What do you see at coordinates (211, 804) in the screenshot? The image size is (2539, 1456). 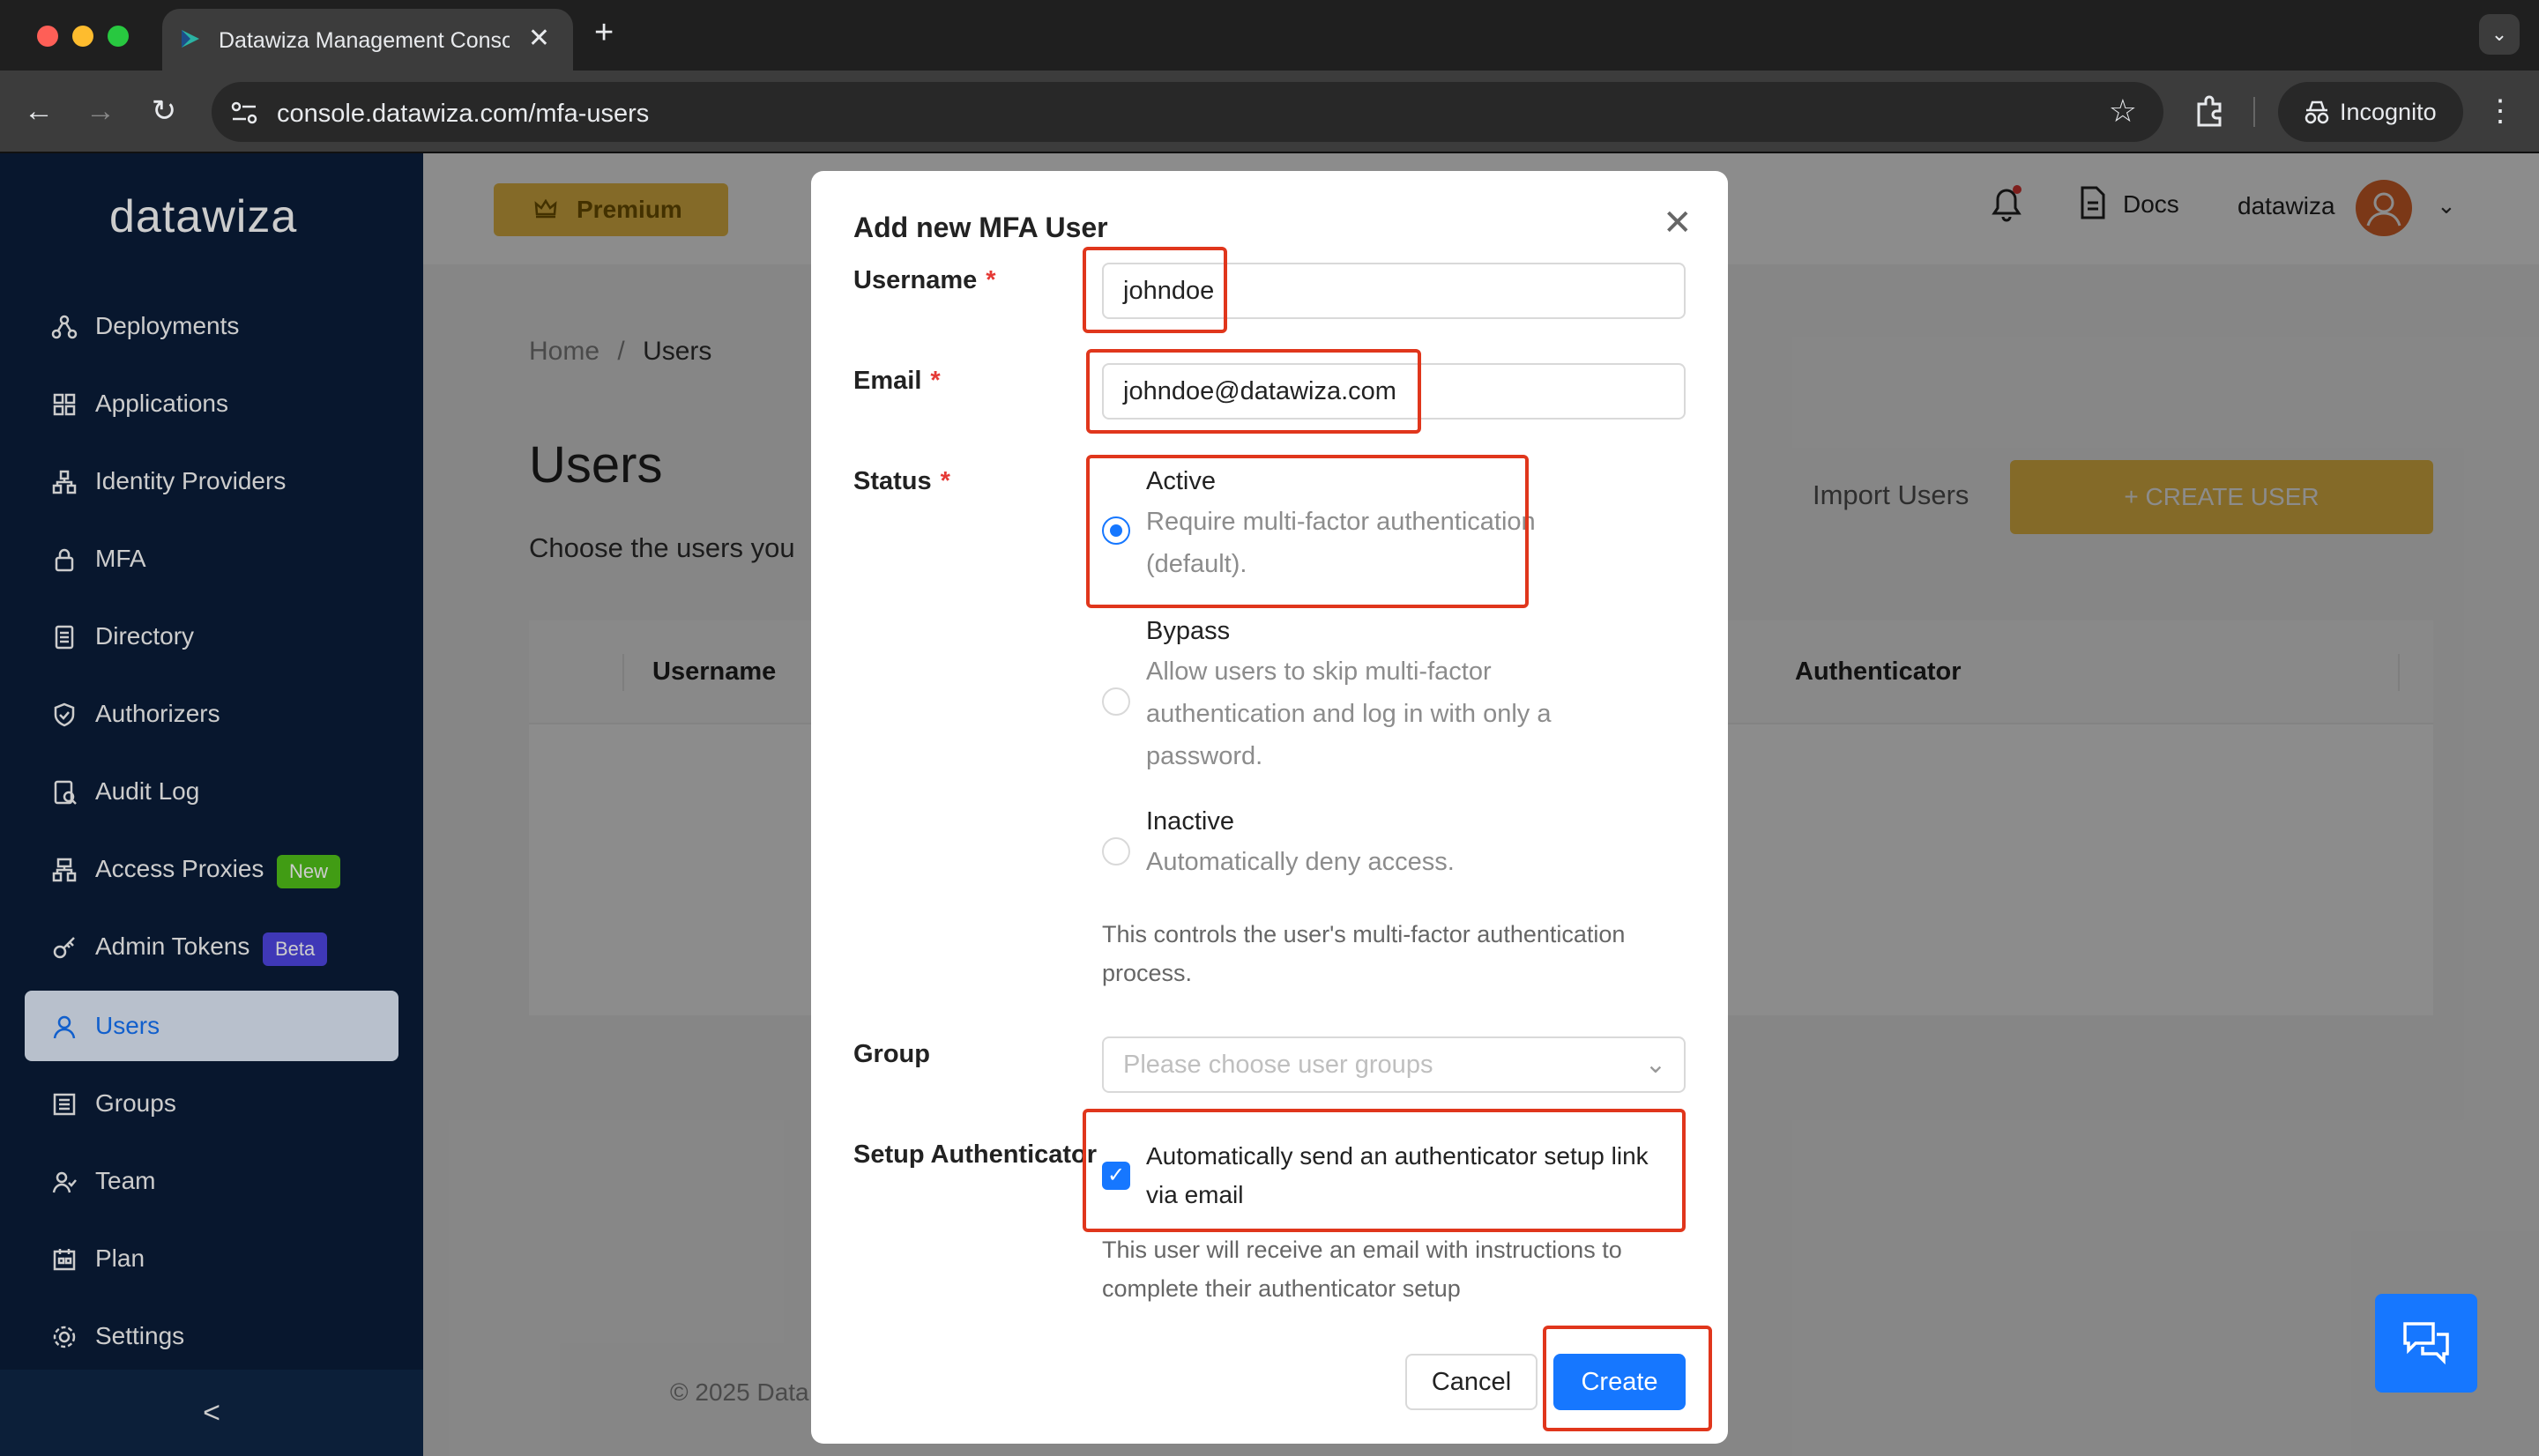 I see `sidebar-backdrop` at bounding box center [211, 804].